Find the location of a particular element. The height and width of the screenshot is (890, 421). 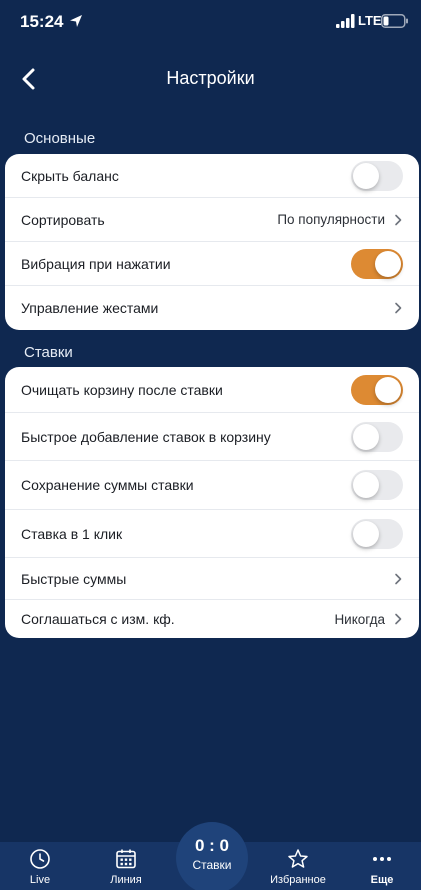

row-clear-cart: Очищать корзину после ставки is located at coordinates (212, 390).